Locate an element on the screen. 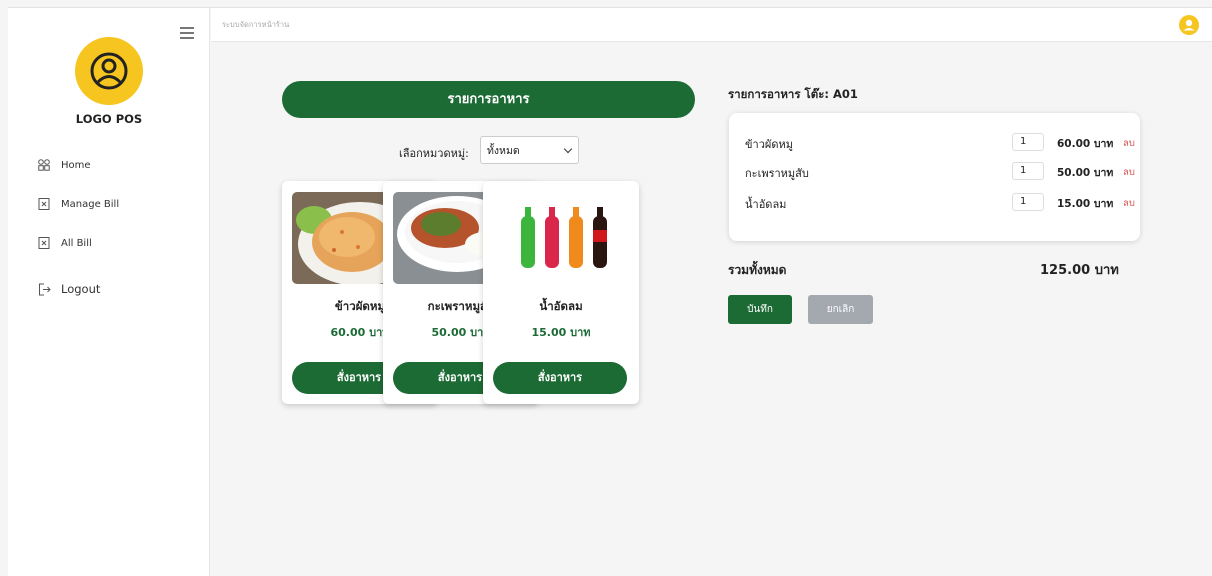 This screenshot has height=576, width=1212. order-item-amount: 15.00 บาท is located at coordinates (1085, 204).